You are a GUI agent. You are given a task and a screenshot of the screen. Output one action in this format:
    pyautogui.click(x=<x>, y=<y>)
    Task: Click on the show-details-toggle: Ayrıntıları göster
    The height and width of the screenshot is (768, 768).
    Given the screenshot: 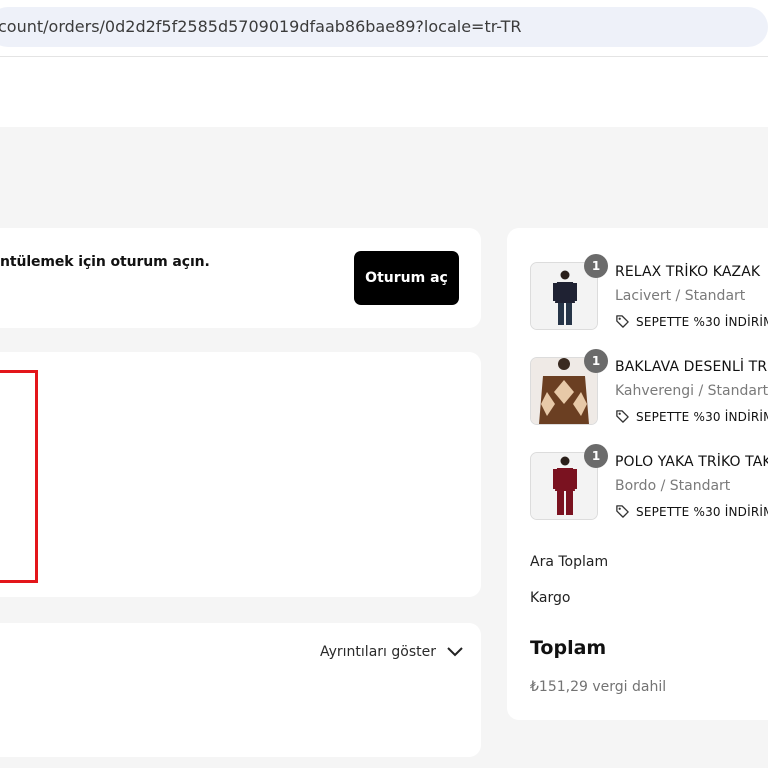 What is the action you would take?
    pyautogui.click(x=392, y=652)
    